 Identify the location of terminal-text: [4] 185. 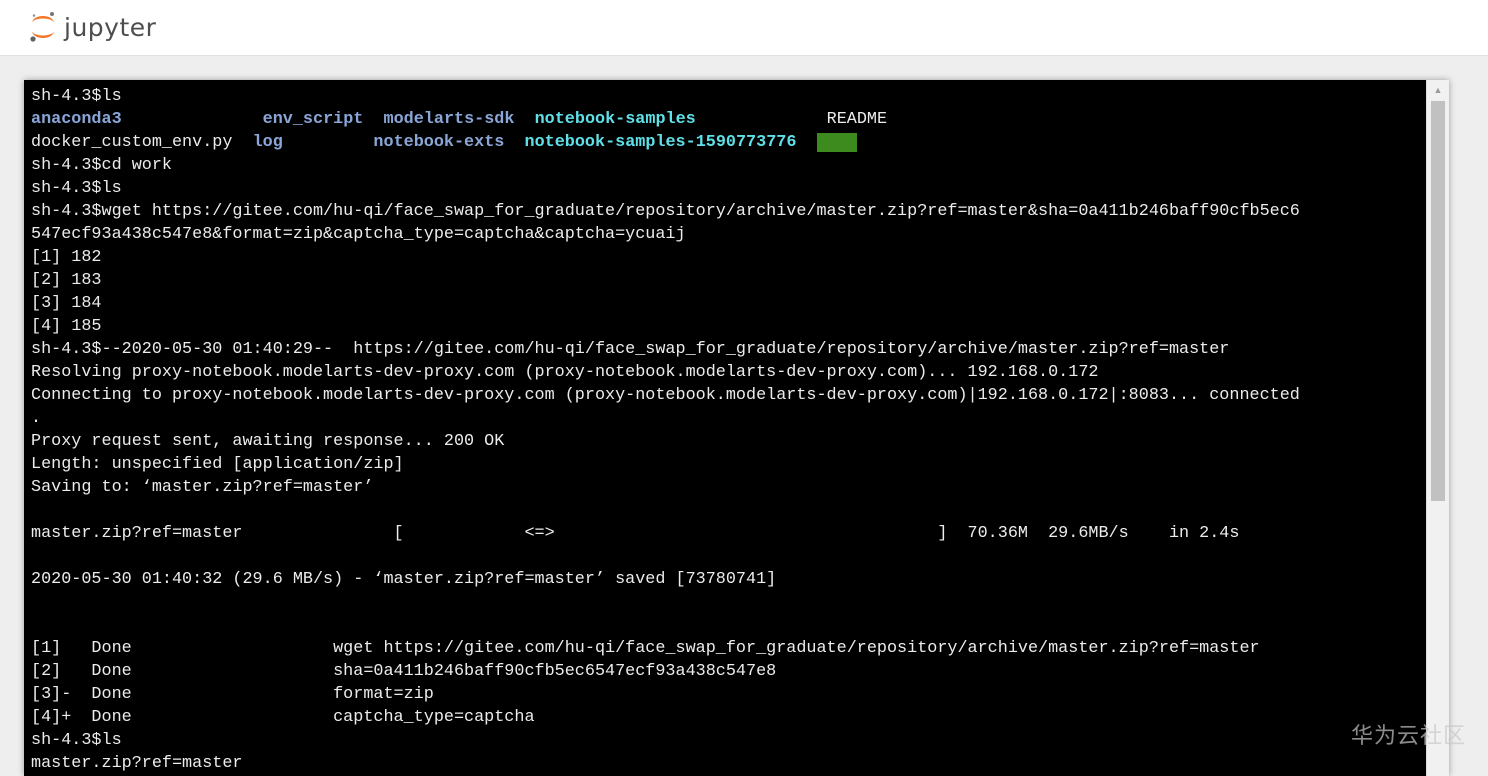
(66, 326).